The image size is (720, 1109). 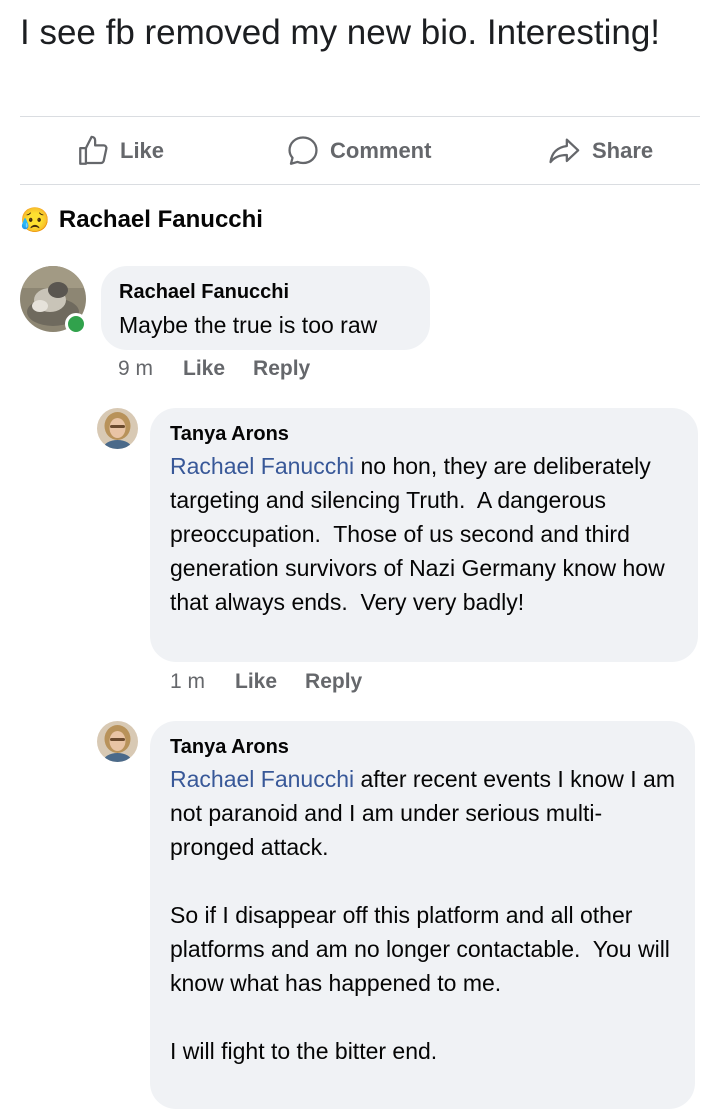 I want to click on comment-meta: 1 m Like Reply, so click(x=280, y=682).